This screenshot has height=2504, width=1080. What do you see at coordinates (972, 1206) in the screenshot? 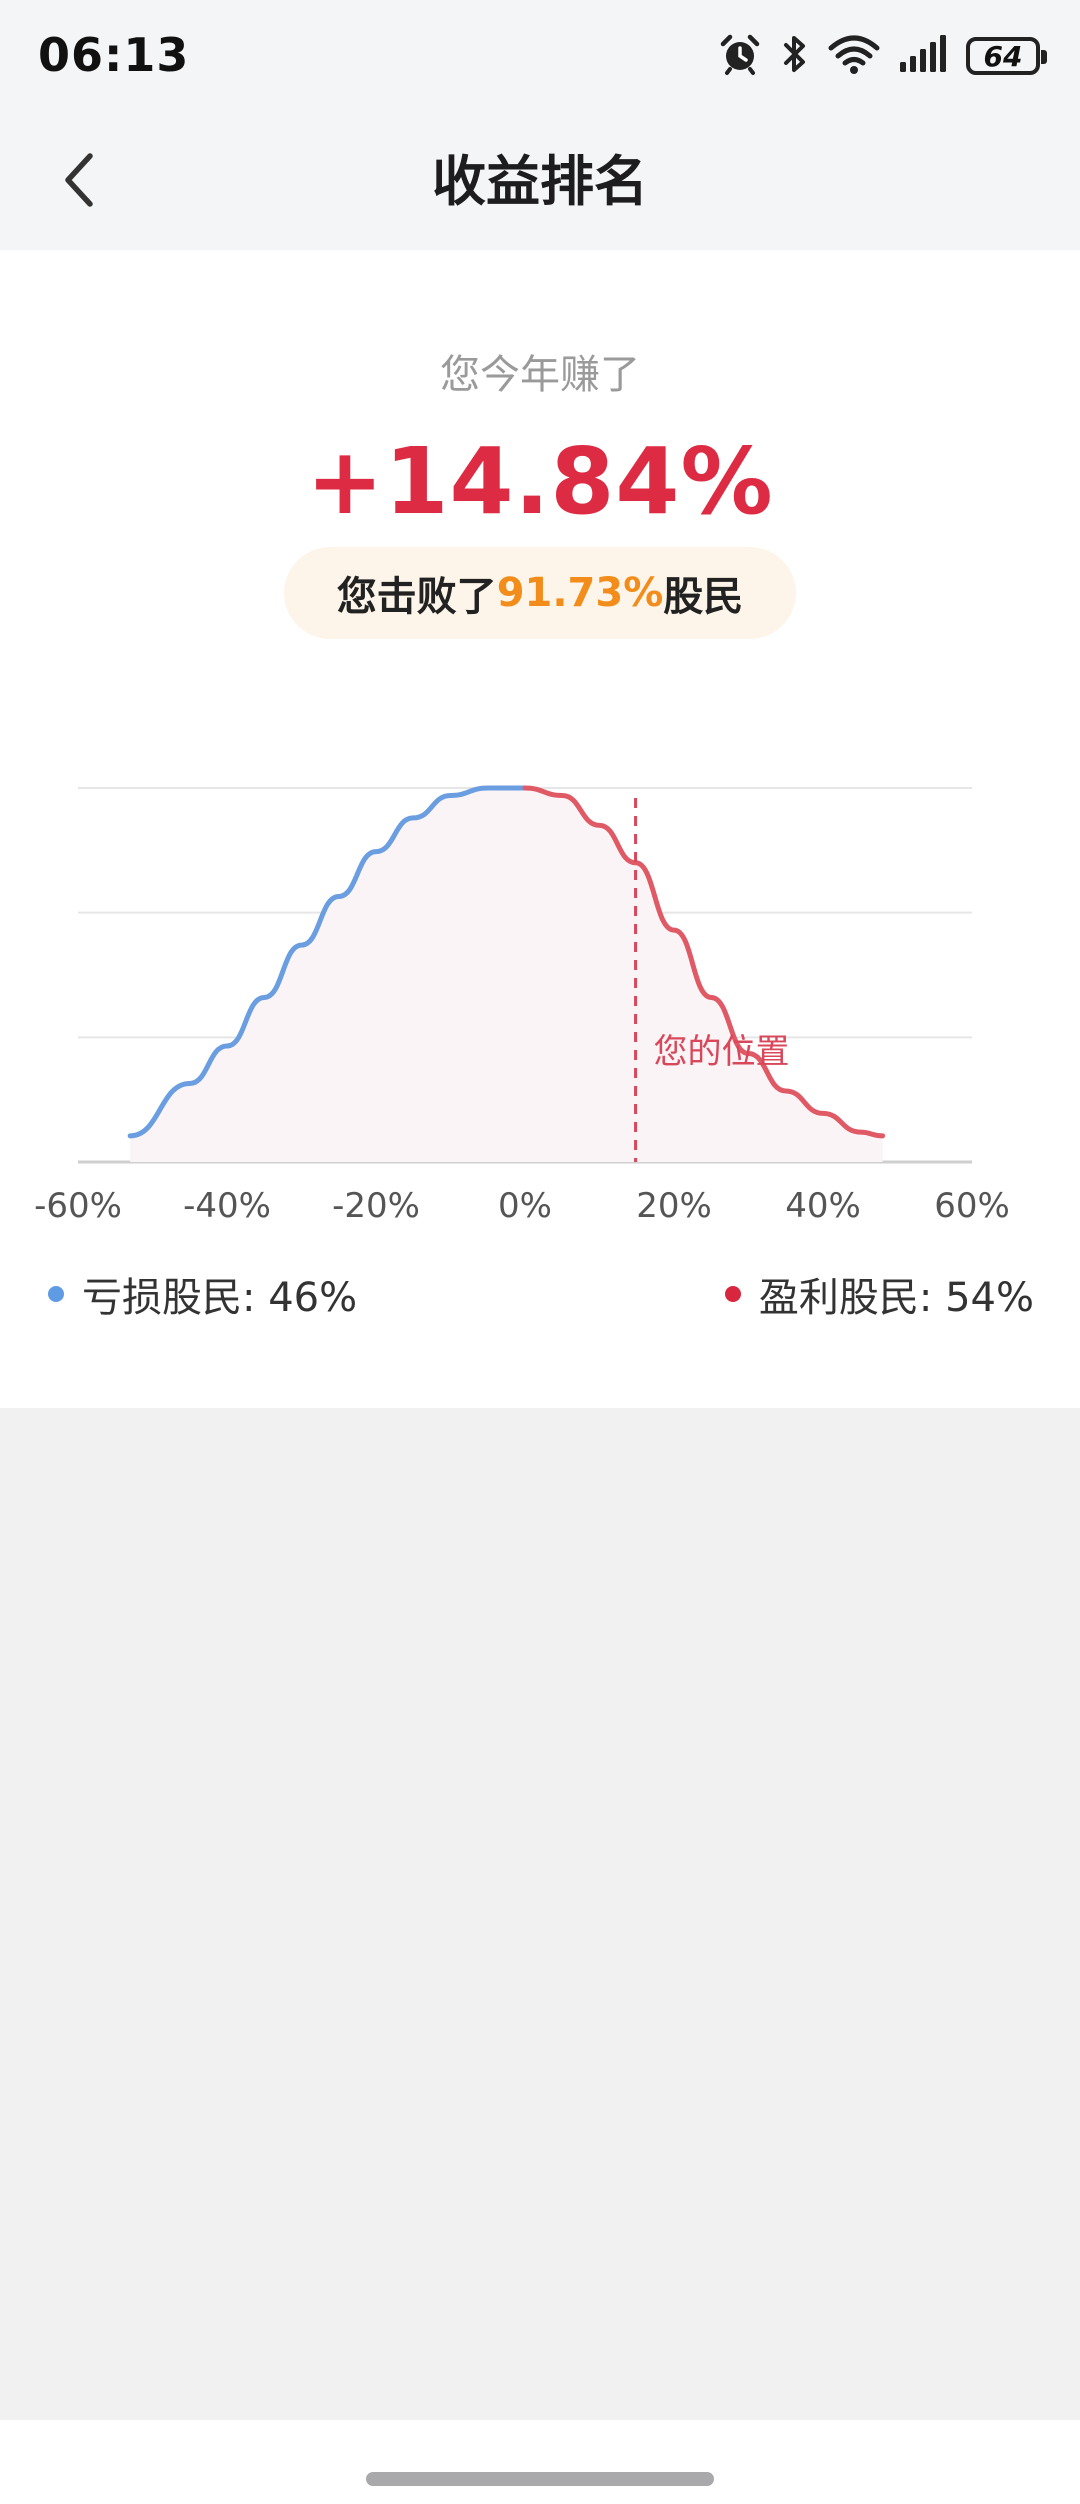
I see `x-tick-label: 60%` at bounding box center [972, 1206].